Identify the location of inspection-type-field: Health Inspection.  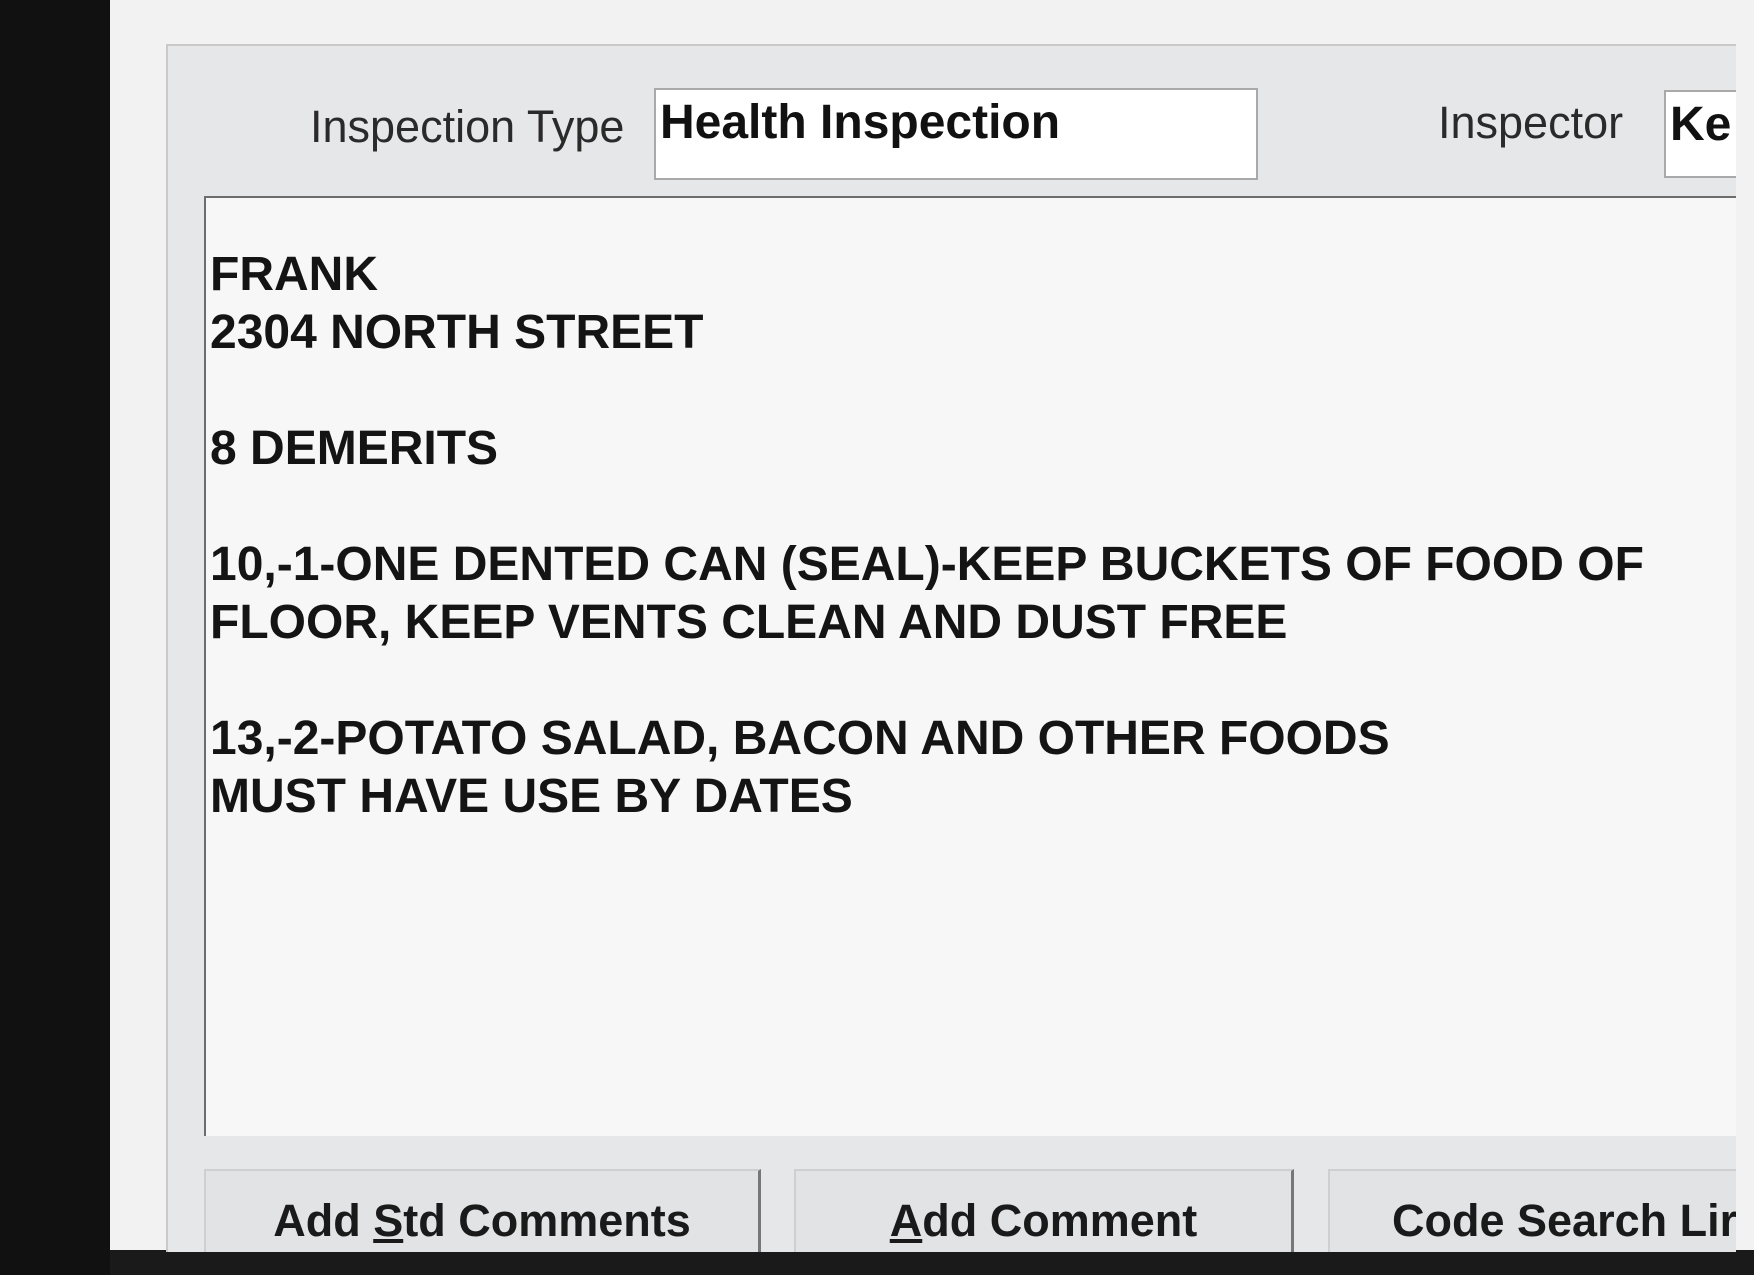
(956, 134).